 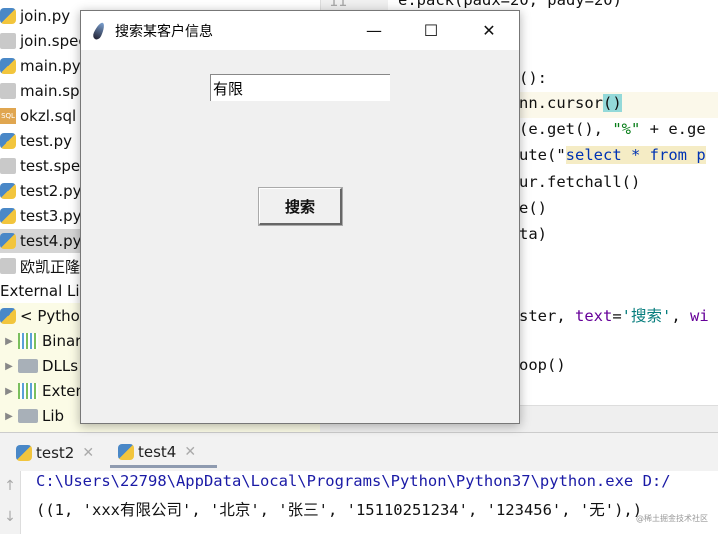 What do you see at coordinates (44, 166) in the screenshot?
I see `project-item: test.spec` at bounding box center [44, 166].